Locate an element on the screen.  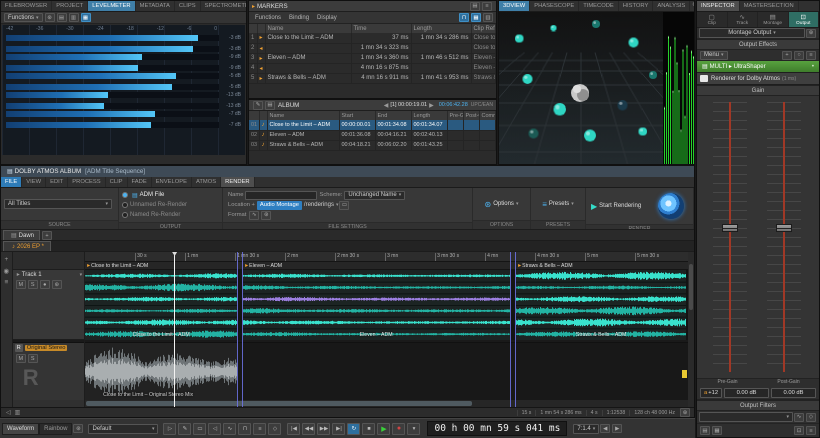
time-display: 00 h 00 mn 59 s 041 ms is located at coordinates (497, 428).